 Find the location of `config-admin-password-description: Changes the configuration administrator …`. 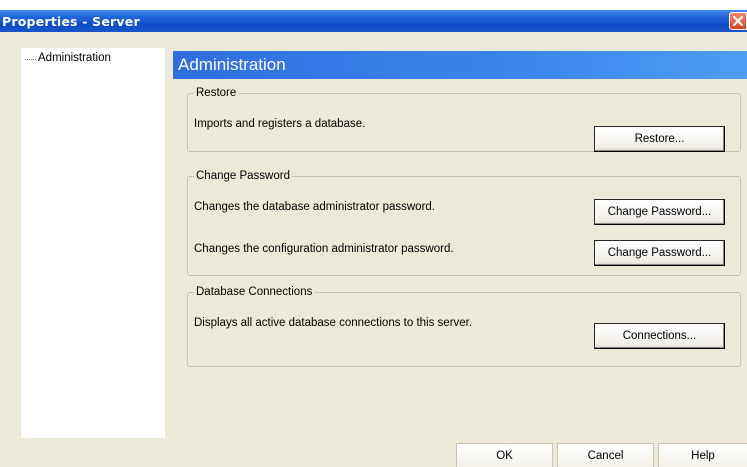

config-admin-password-description: Changes the configuration administrator … is located at coordinates (324, 249).